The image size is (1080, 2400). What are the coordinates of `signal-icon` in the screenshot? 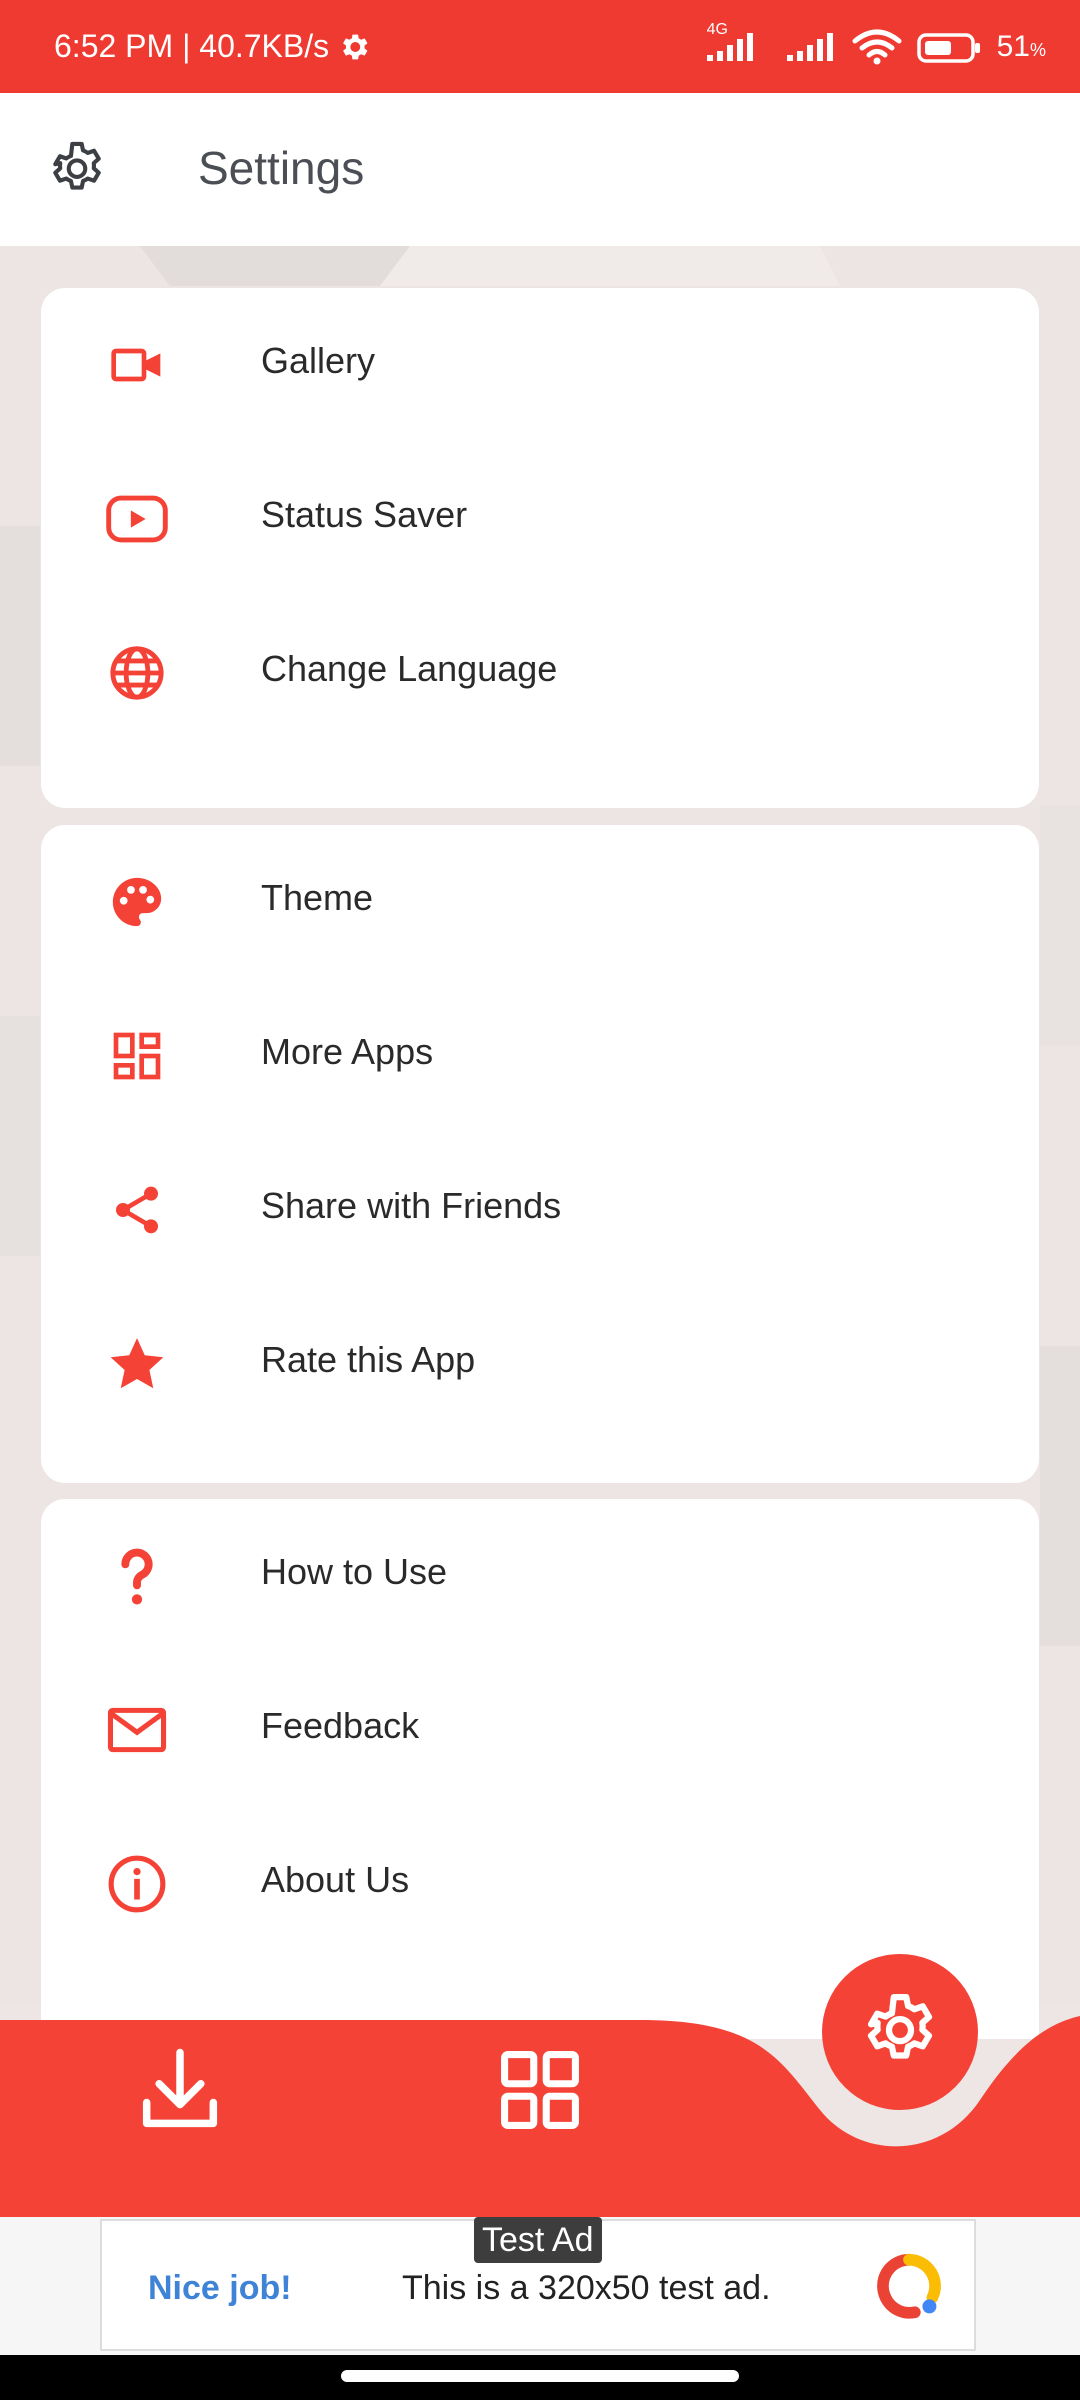 It's located at (809, 46).